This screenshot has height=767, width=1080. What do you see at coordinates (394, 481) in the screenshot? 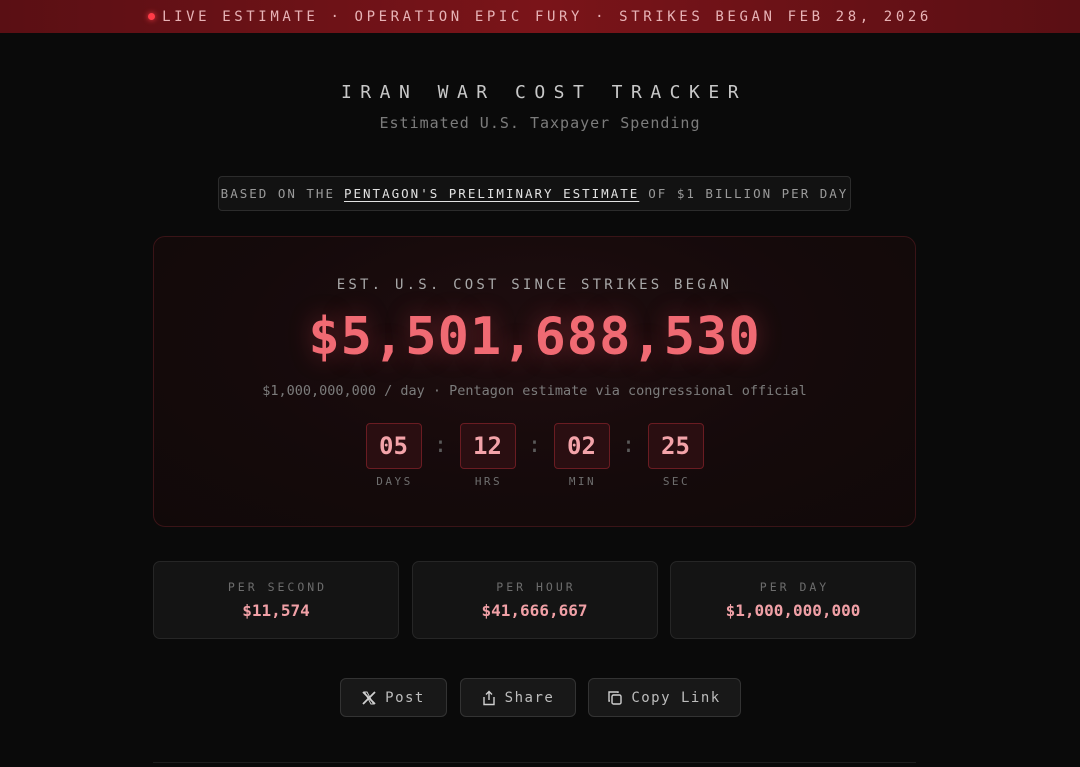
I see `timer-days-label: DAYS` at bounding box center [394, 481].